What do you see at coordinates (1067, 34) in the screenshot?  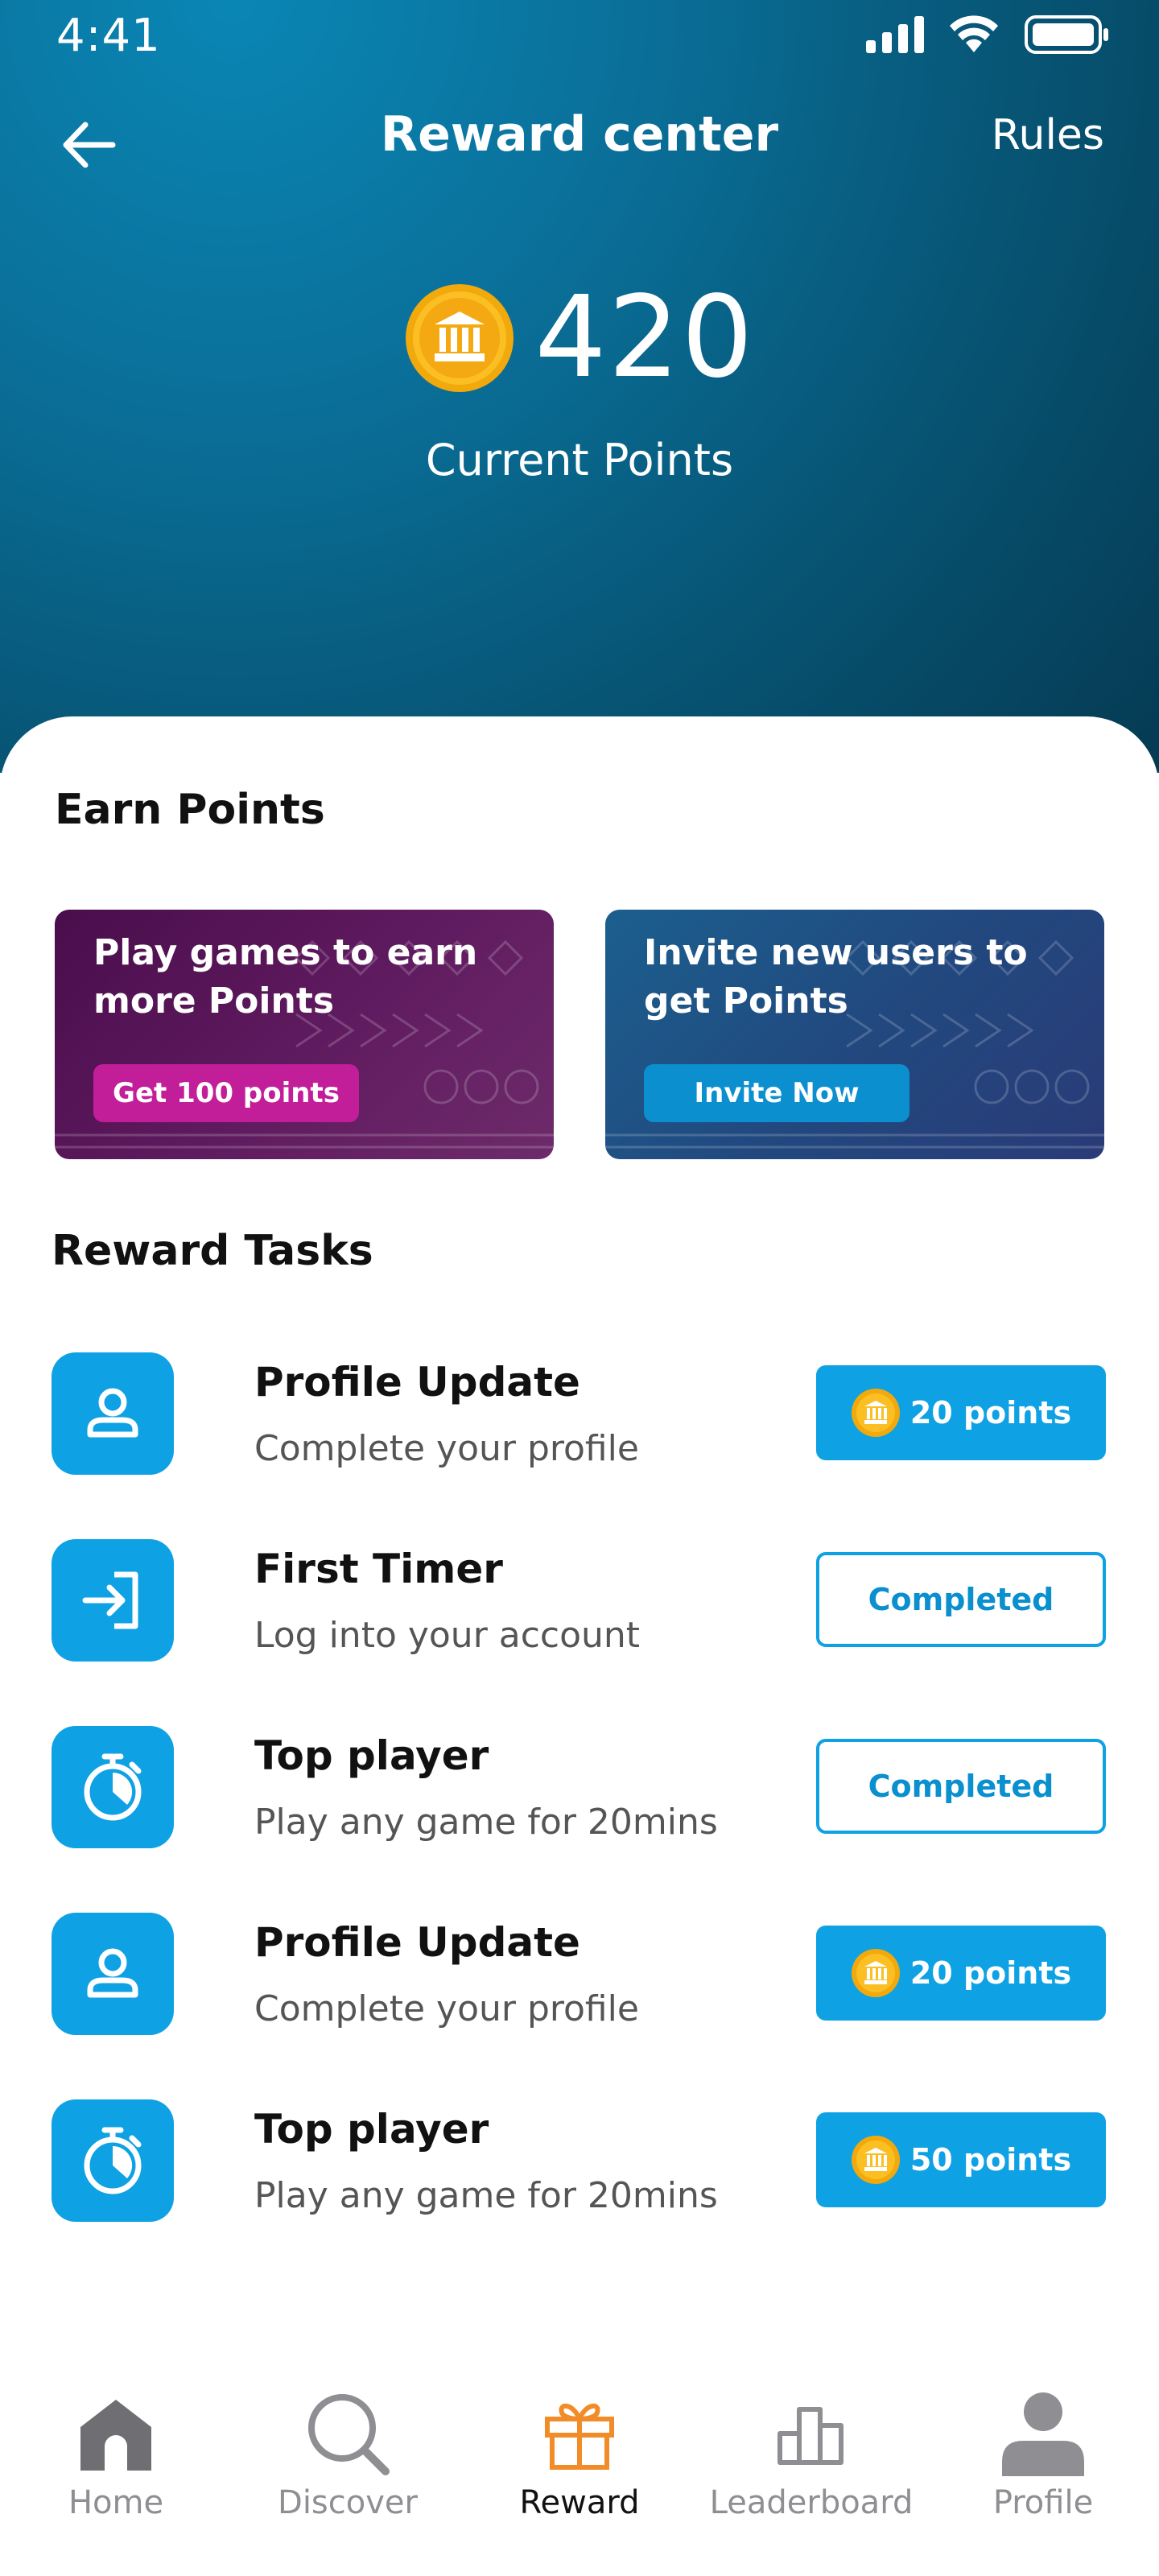 I see `battery-icon` at bounding box center [1067, 34].